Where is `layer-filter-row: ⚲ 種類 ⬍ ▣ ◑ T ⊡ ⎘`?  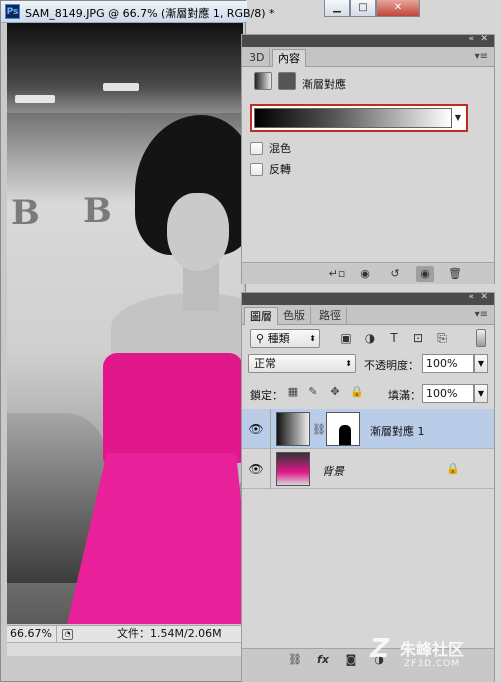 layer-filter-row: ⚲ 種類 ⬍ ▣ ◑ T ⊡ ⎘ is located at coordinates (368, 339).